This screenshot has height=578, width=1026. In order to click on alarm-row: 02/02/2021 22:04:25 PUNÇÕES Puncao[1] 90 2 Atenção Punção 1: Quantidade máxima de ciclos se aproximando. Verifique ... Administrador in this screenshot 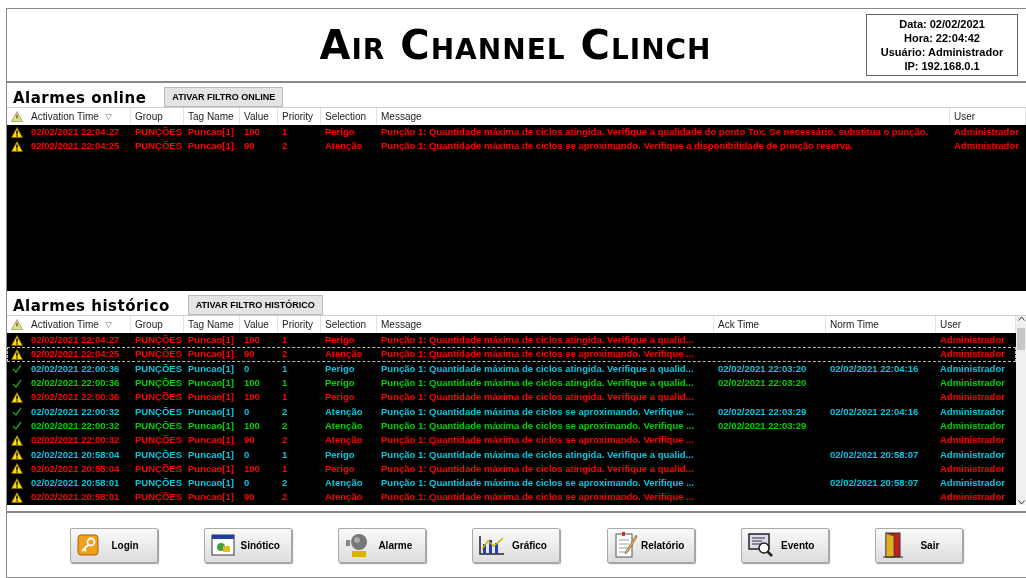, I will do `click(511, 354)`.